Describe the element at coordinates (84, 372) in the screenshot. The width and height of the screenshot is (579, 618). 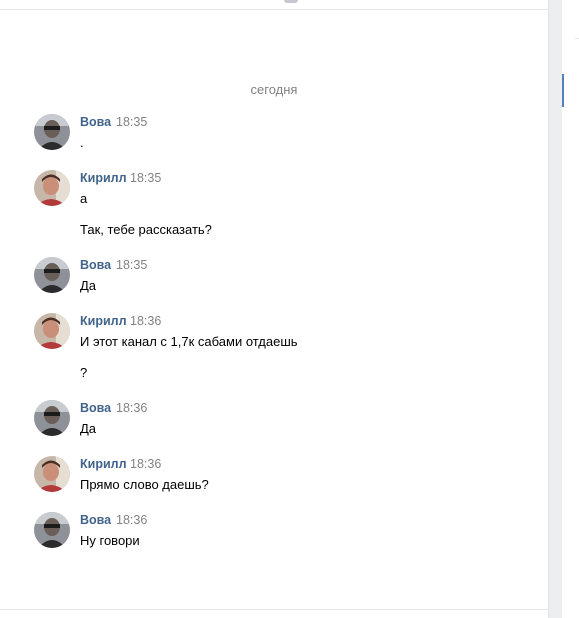
I see `message-text: ?` at that location.